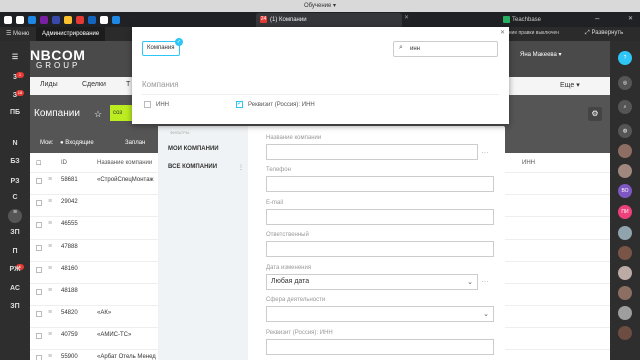  Describe the element at coordinates (541, 54) in the screenshot. I see `user-menu: Яна Макеева ▾` at that location.